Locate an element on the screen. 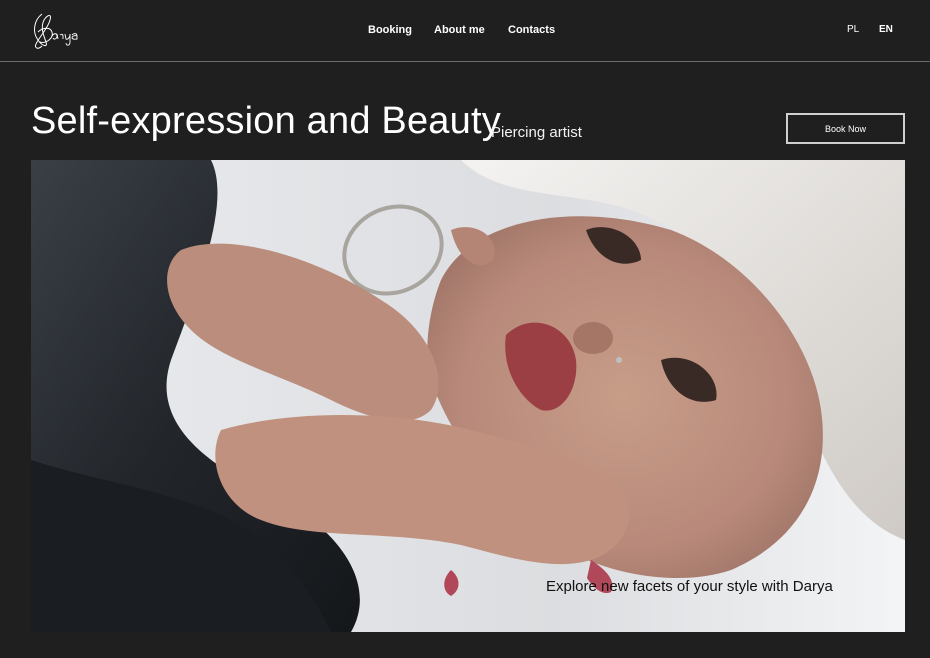  book-now-button: Book Now is located at coordinates (845, 128).